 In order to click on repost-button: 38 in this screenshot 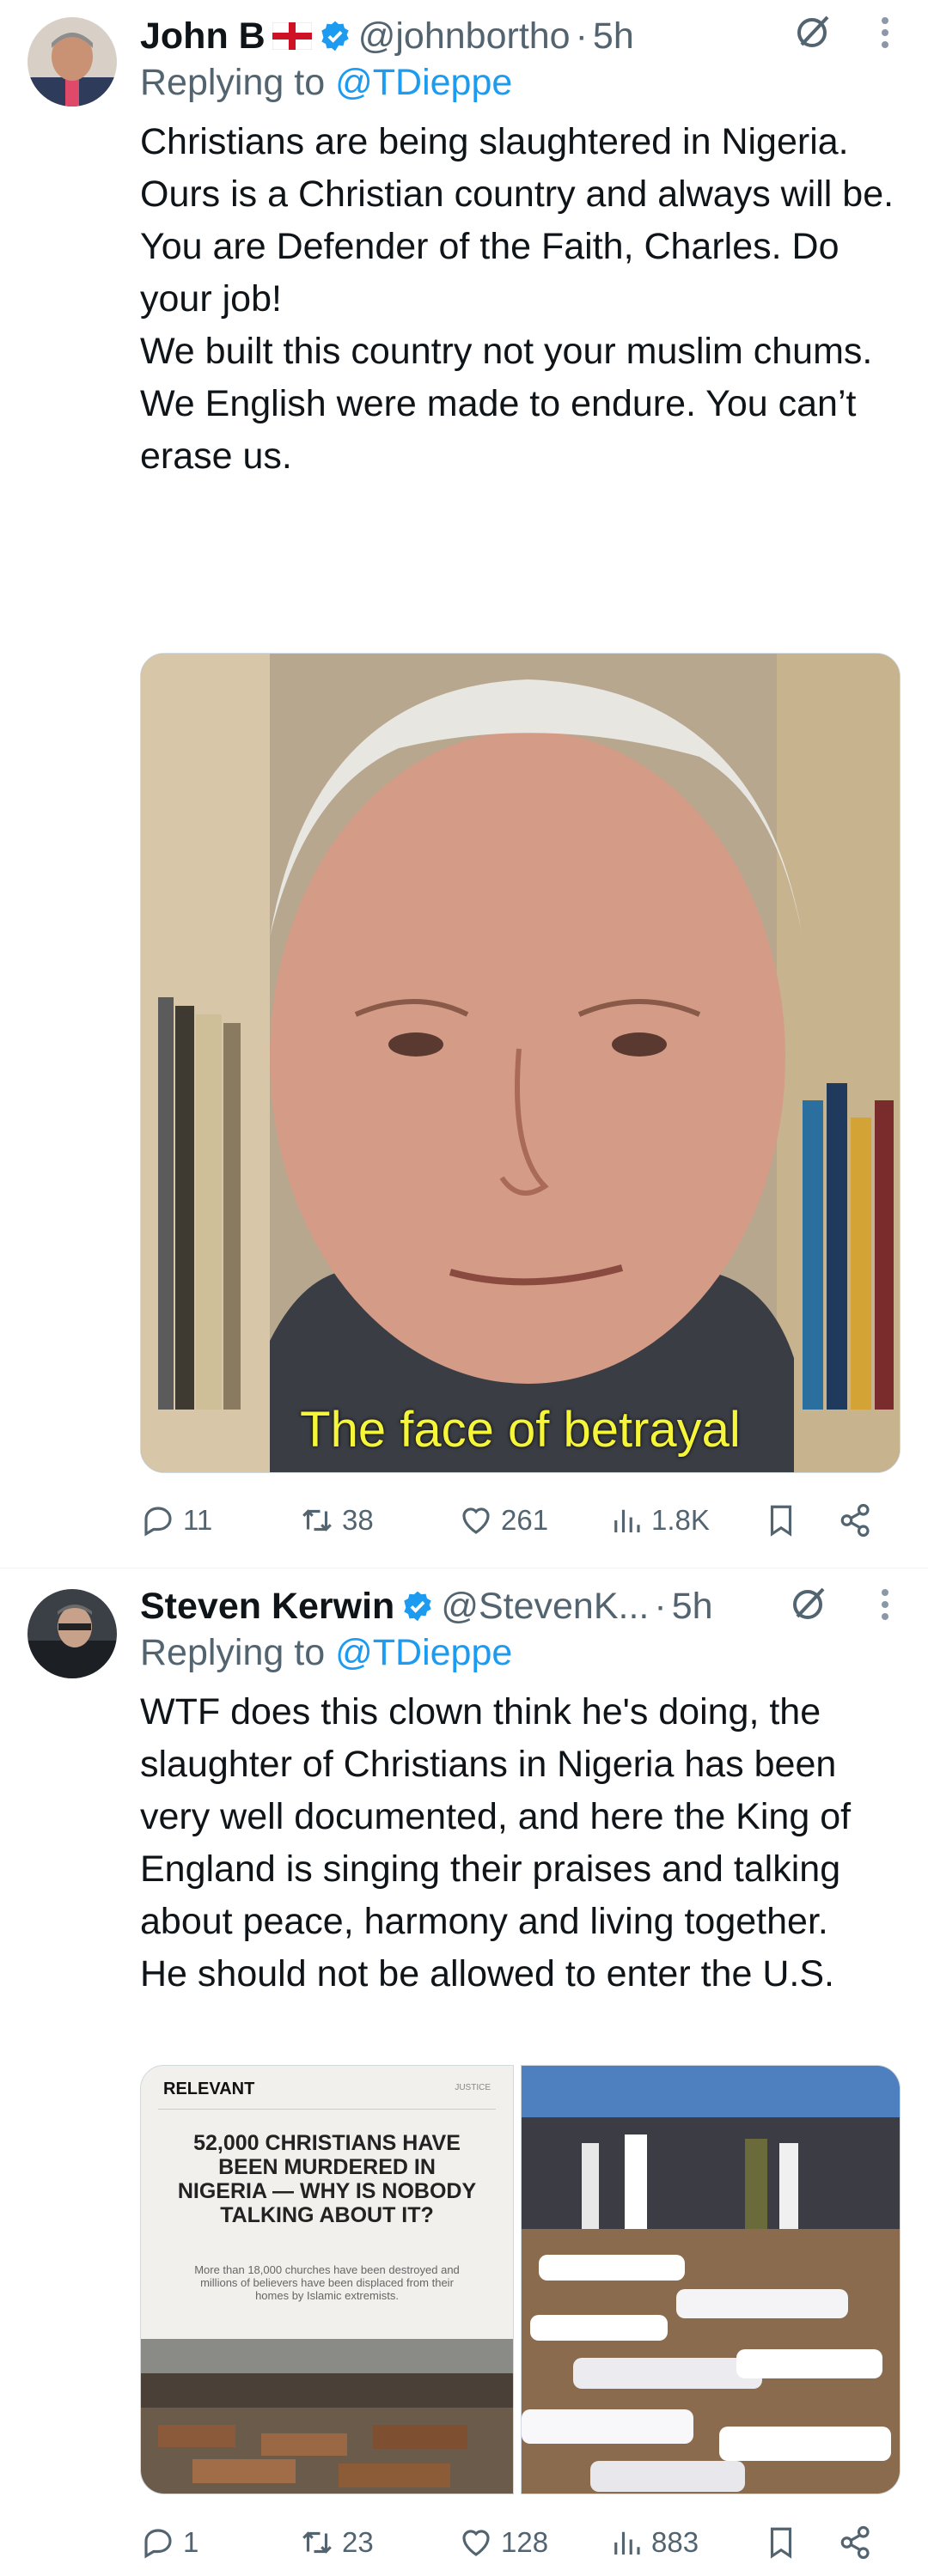, I will do `click(336, 1520)`.